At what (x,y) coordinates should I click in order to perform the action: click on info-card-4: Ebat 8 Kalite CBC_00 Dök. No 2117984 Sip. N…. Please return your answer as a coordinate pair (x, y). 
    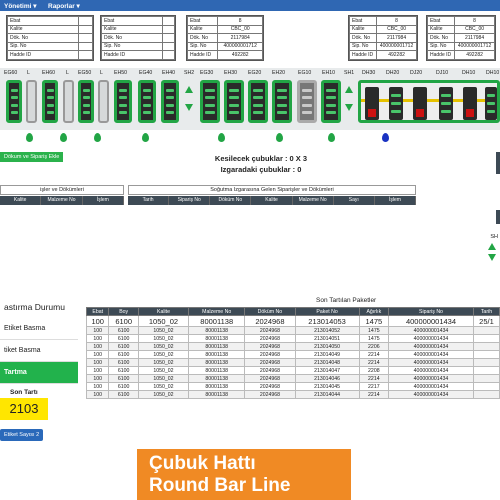
    Looking at the image, I should click on (383, 38).